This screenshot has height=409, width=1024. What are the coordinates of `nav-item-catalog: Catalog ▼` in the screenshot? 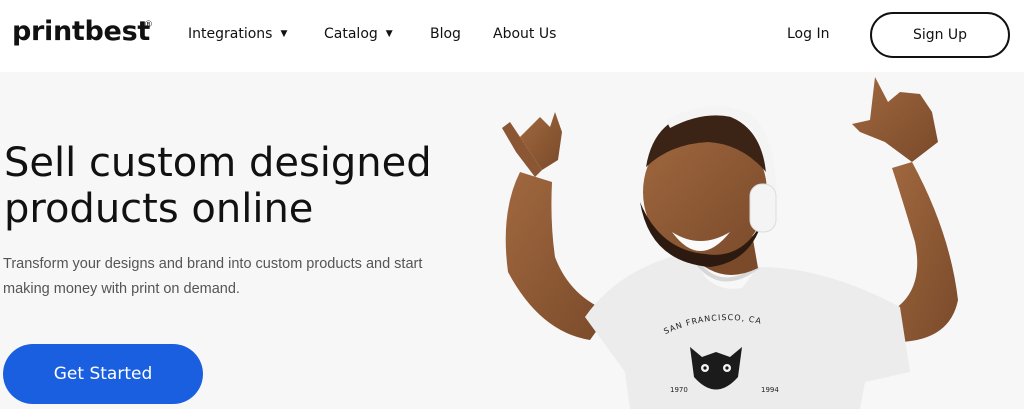 It's located at (358, 34).